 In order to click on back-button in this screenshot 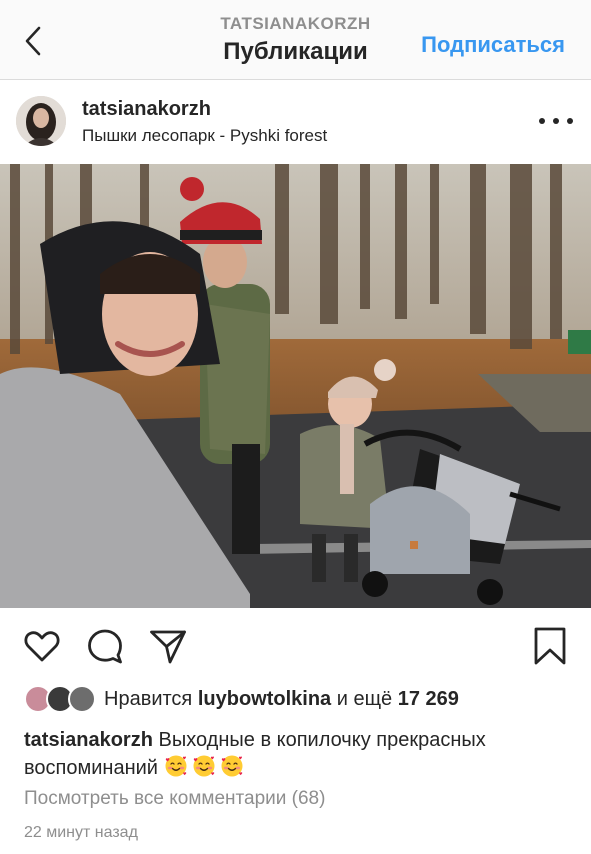, I will do `click(33, 41)`.